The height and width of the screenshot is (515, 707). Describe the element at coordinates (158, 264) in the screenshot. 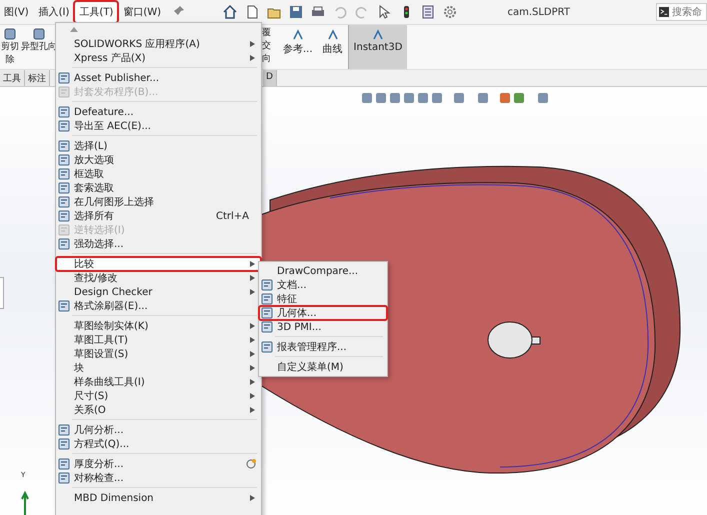

I see `menu-item: 比较` at that location.